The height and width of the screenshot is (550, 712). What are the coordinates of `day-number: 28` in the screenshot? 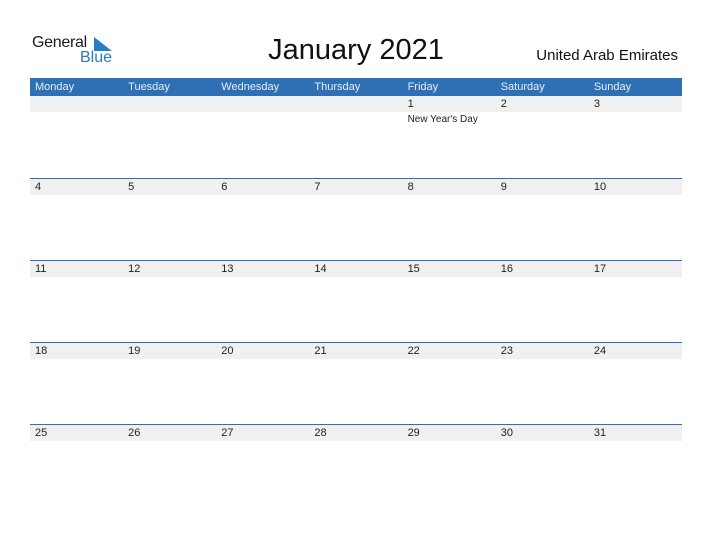 It's located at (320, 433).